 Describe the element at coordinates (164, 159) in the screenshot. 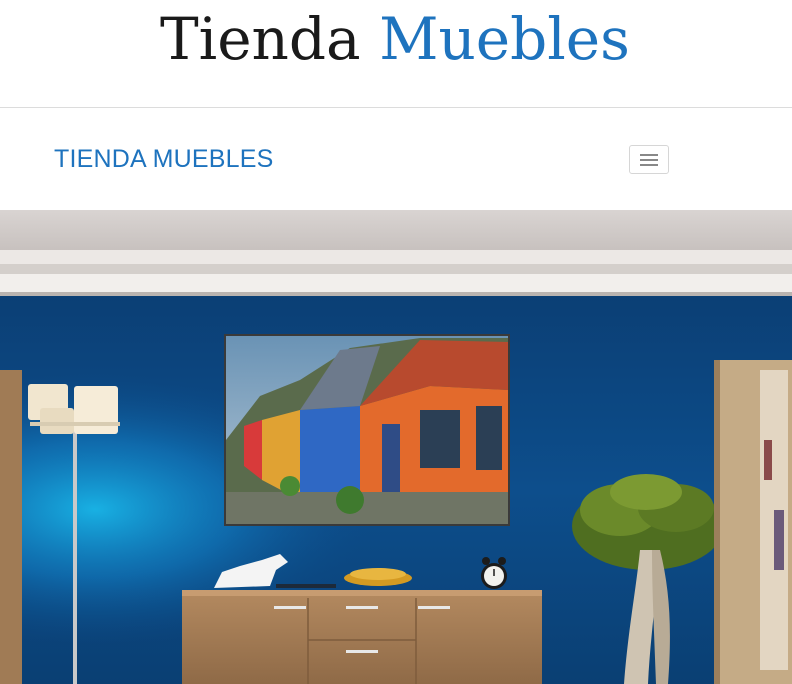

I see `navbar-brand-link: TIENDA MUEBLES` at that location.